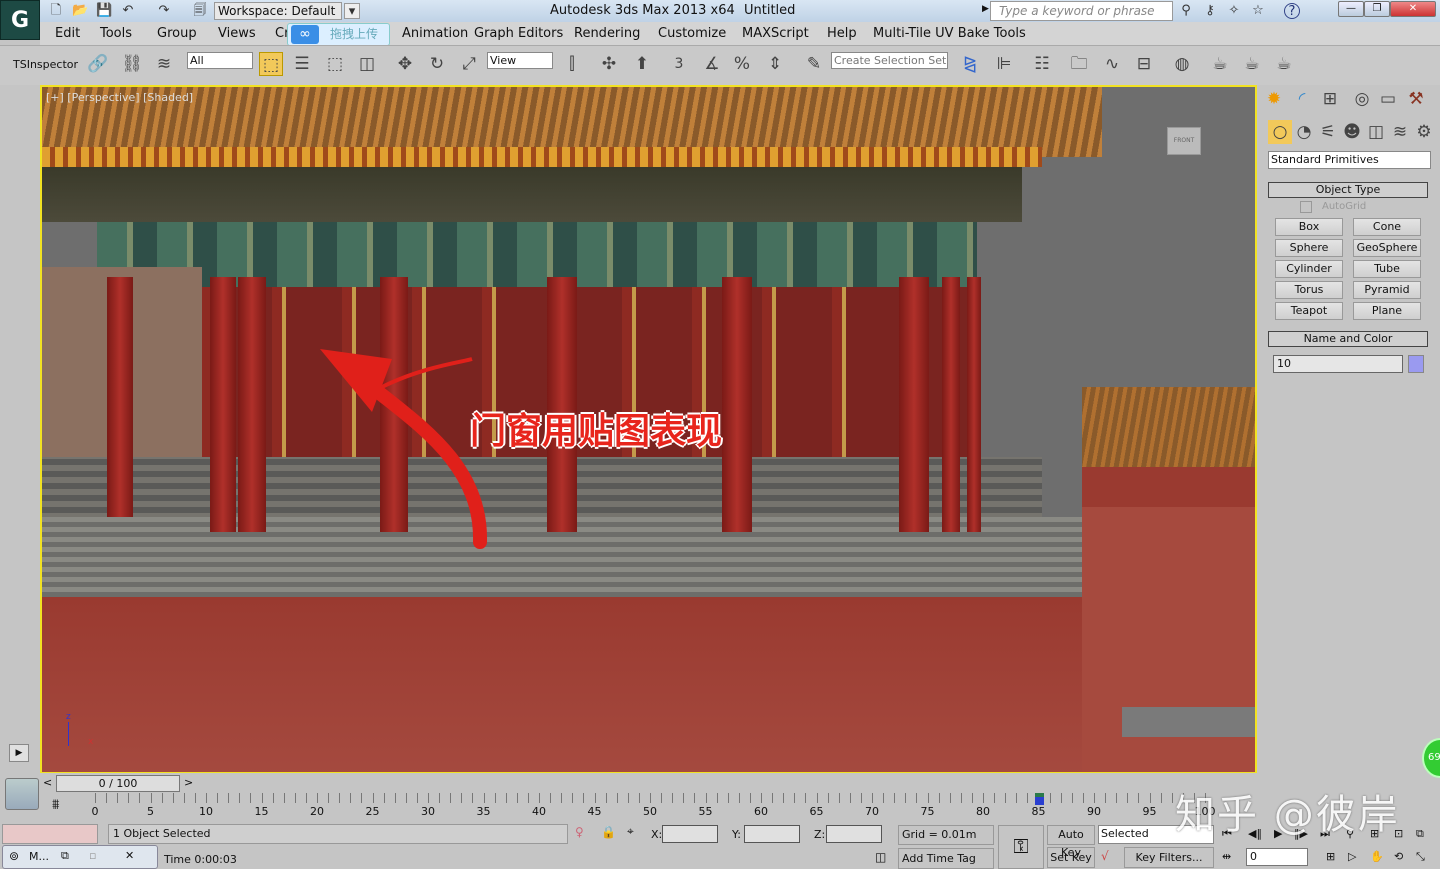 This screenshot has width=1440, height=869. I want to click on help-icon: ?, so click(1292, 11).